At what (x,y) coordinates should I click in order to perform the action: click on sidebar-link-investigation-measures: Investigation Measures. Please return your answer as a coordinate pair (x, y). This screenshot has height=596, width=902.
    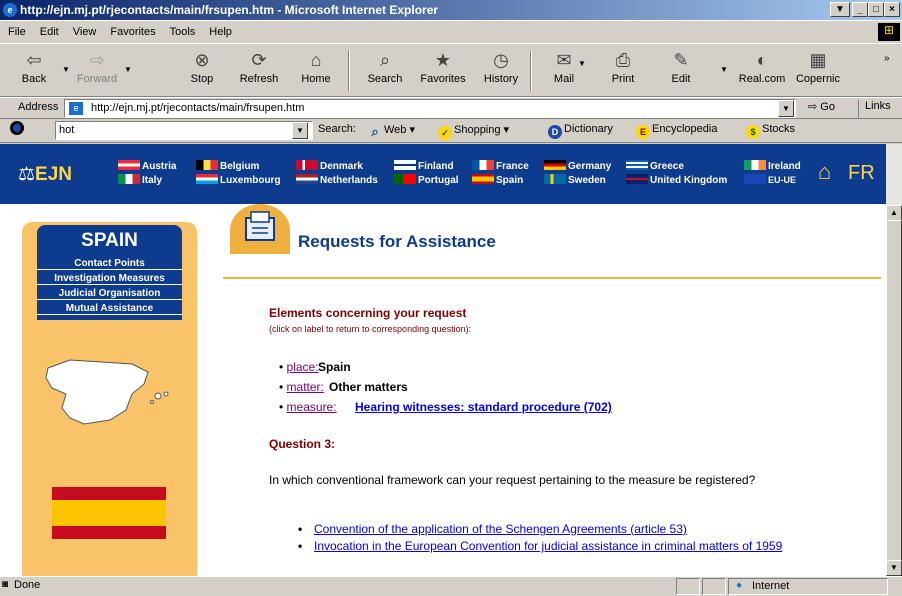
    Looking at the image, I should click on (109, 279).